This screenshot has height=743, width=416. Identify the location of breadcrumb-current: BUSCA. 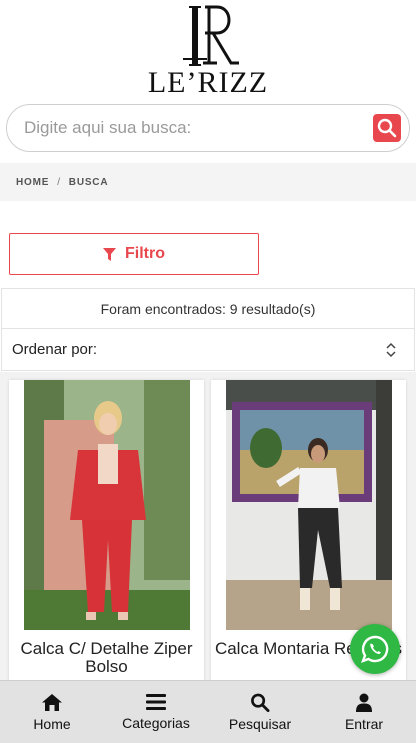
(88, 182).